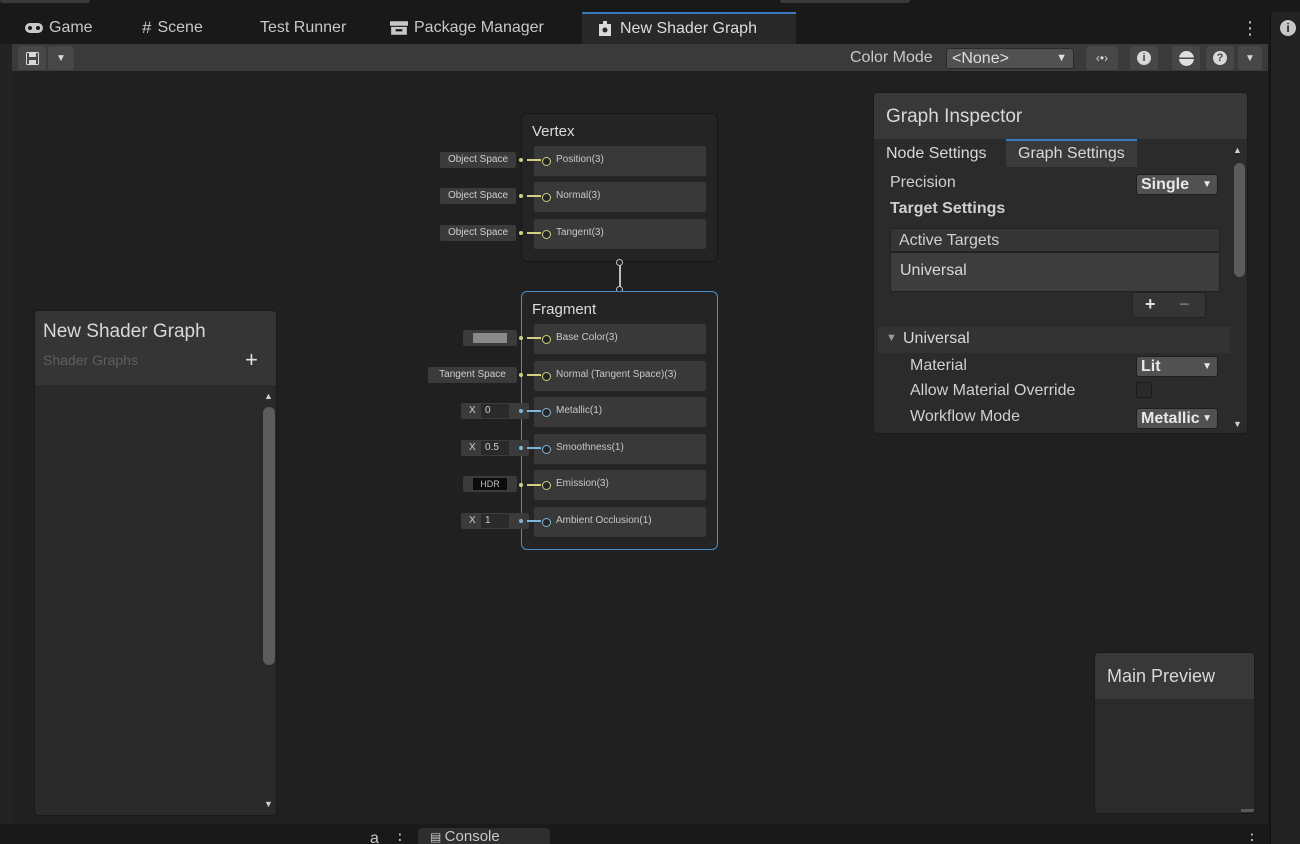  I want to click on foldout-arrow-icon: ▼, so click(891, 338).